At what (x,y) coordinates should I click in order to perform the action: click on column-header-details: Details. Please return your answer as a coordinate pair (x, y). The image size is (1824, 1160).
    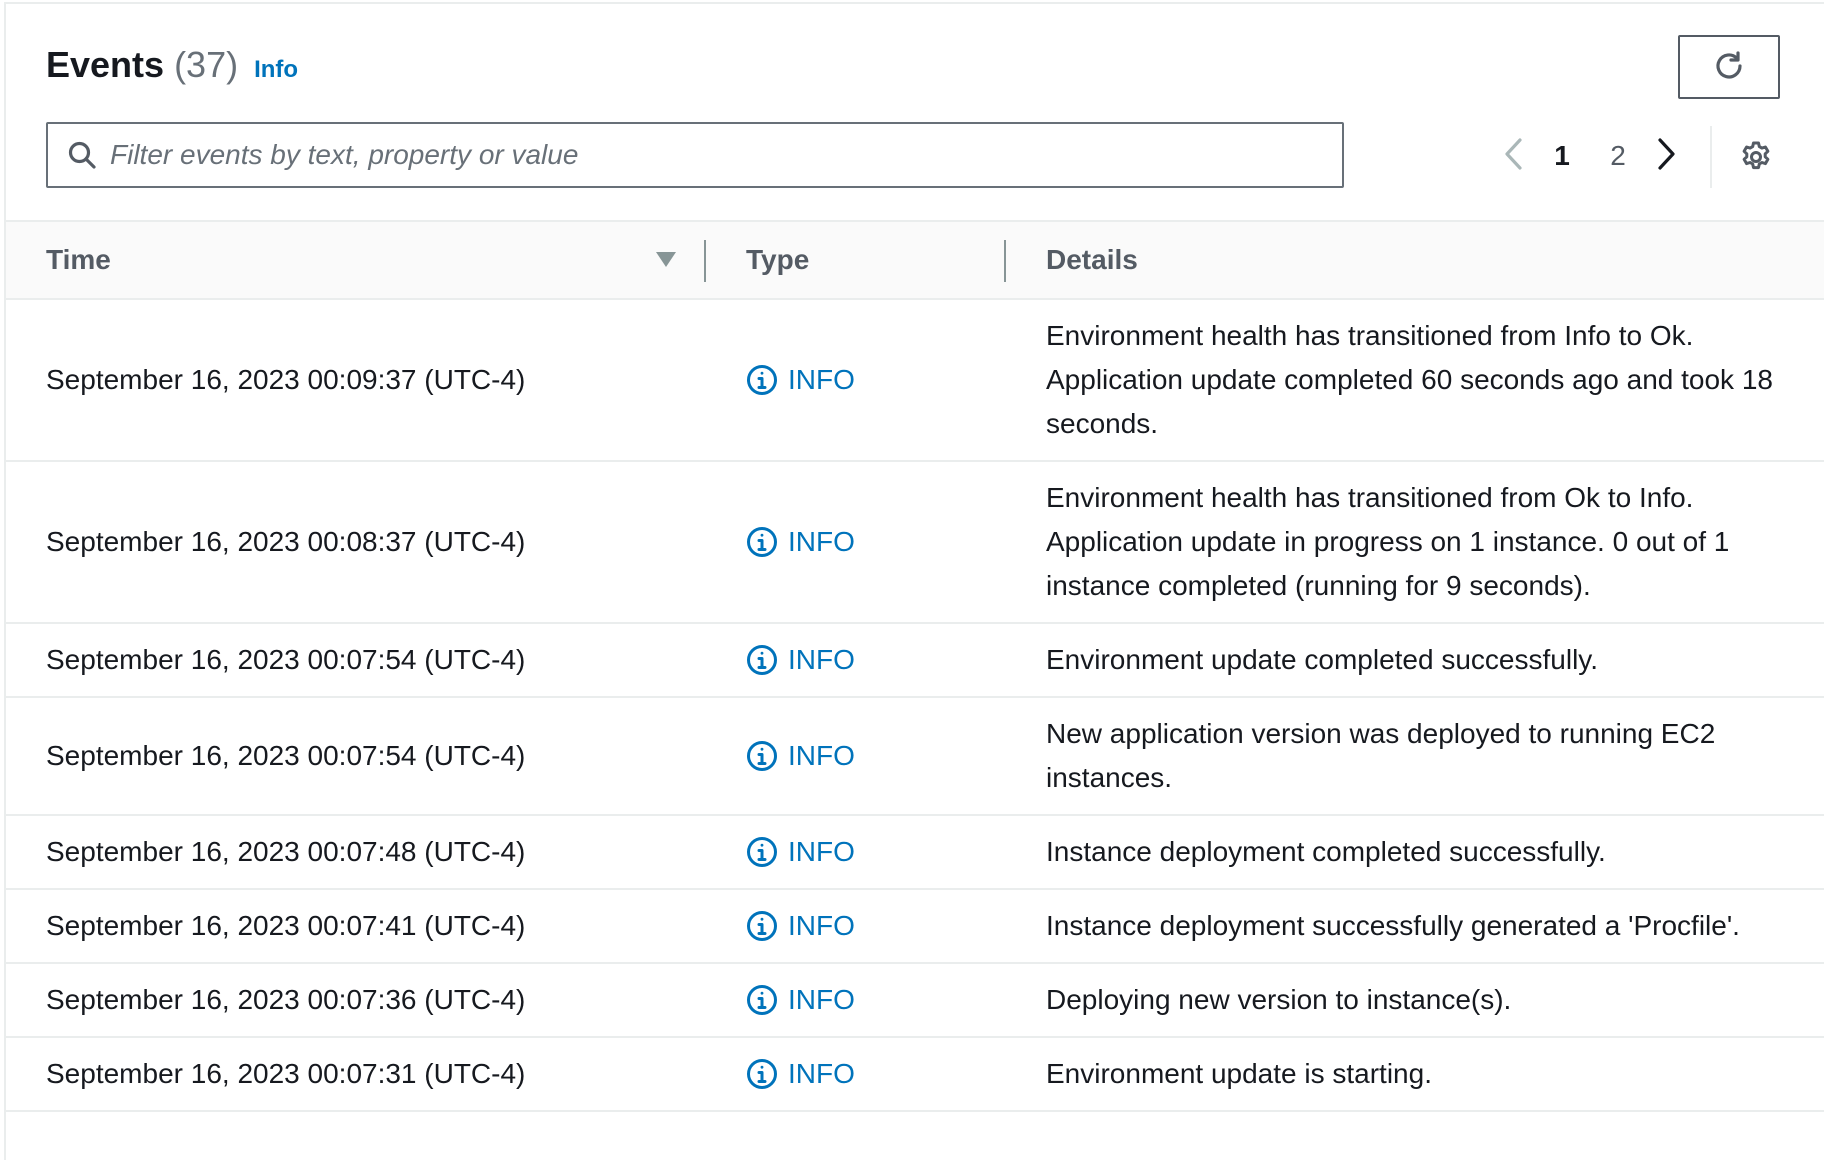
    Looking at the image, I should click on (1092, 260).